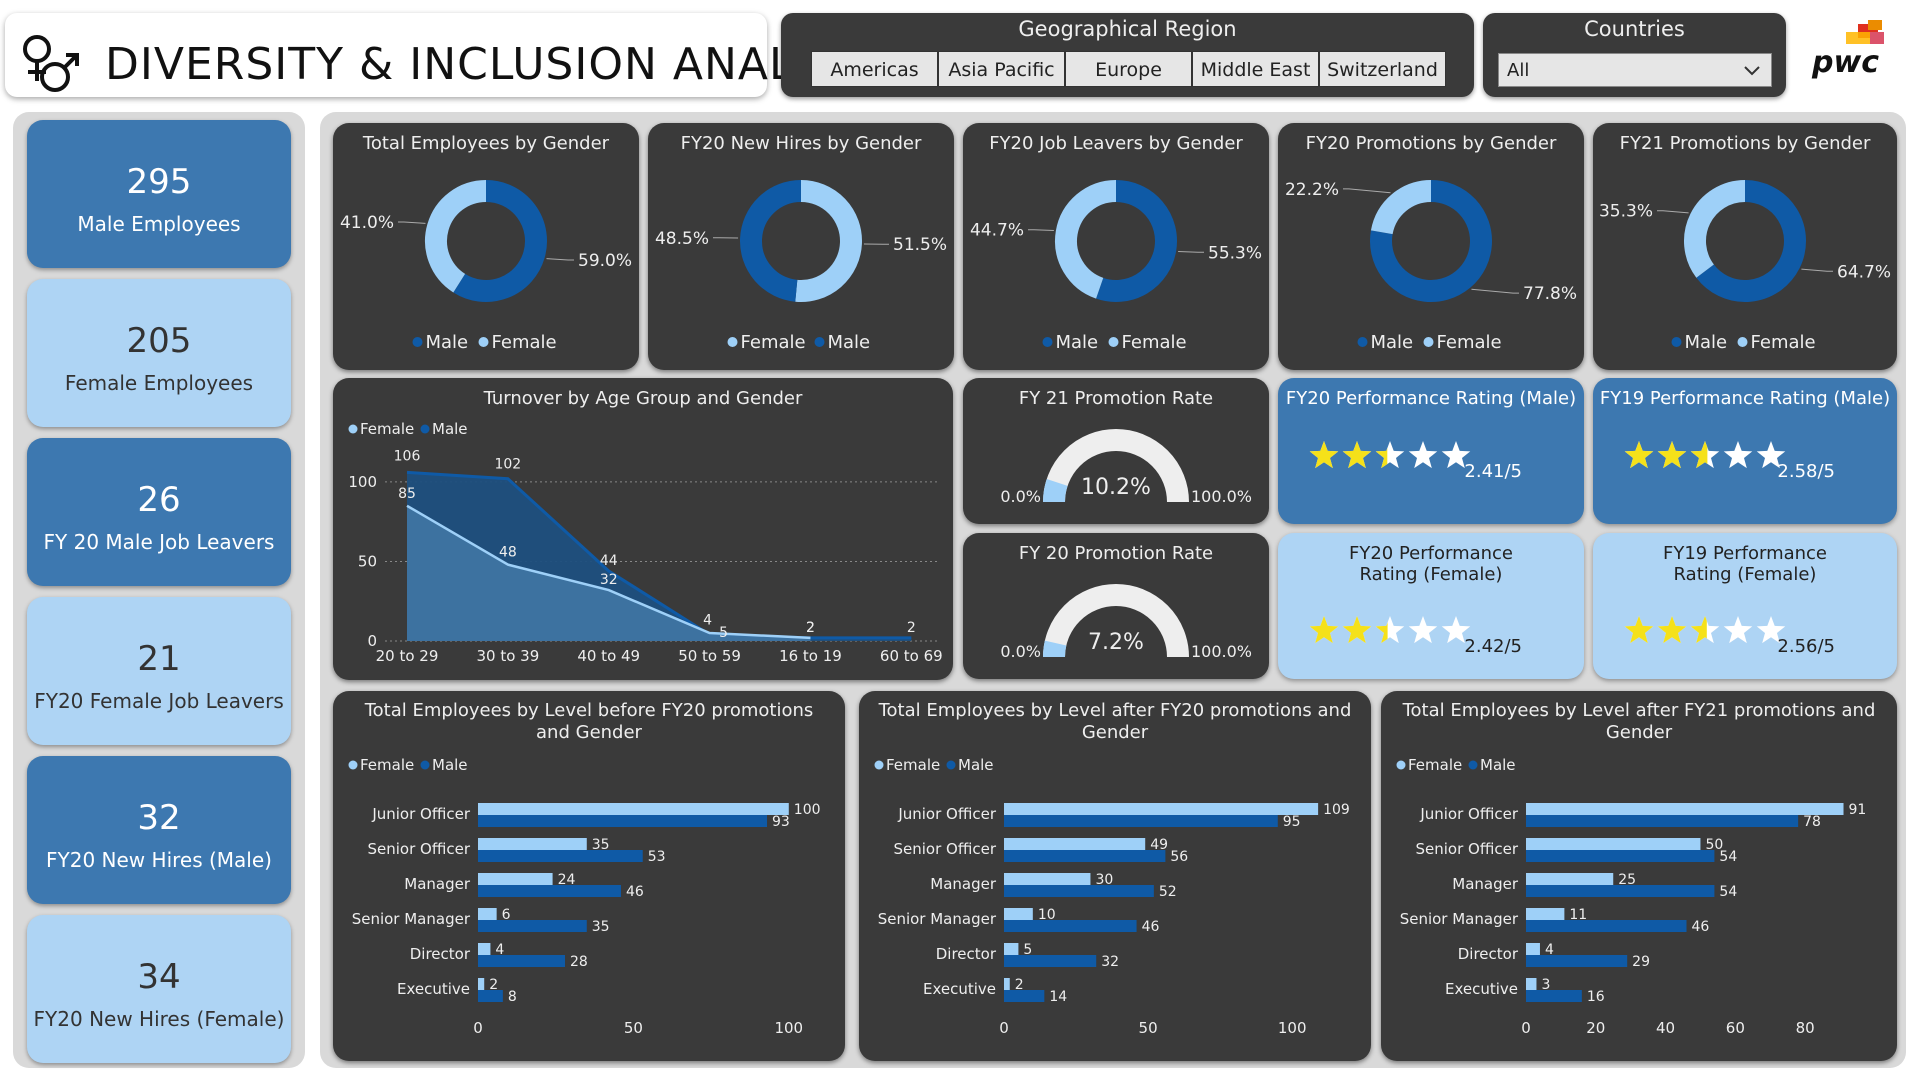  What do you see at coordinates (51, 63) in the screenshot?
I see `gender-symbol-icon` at bounding box center [51, 63].